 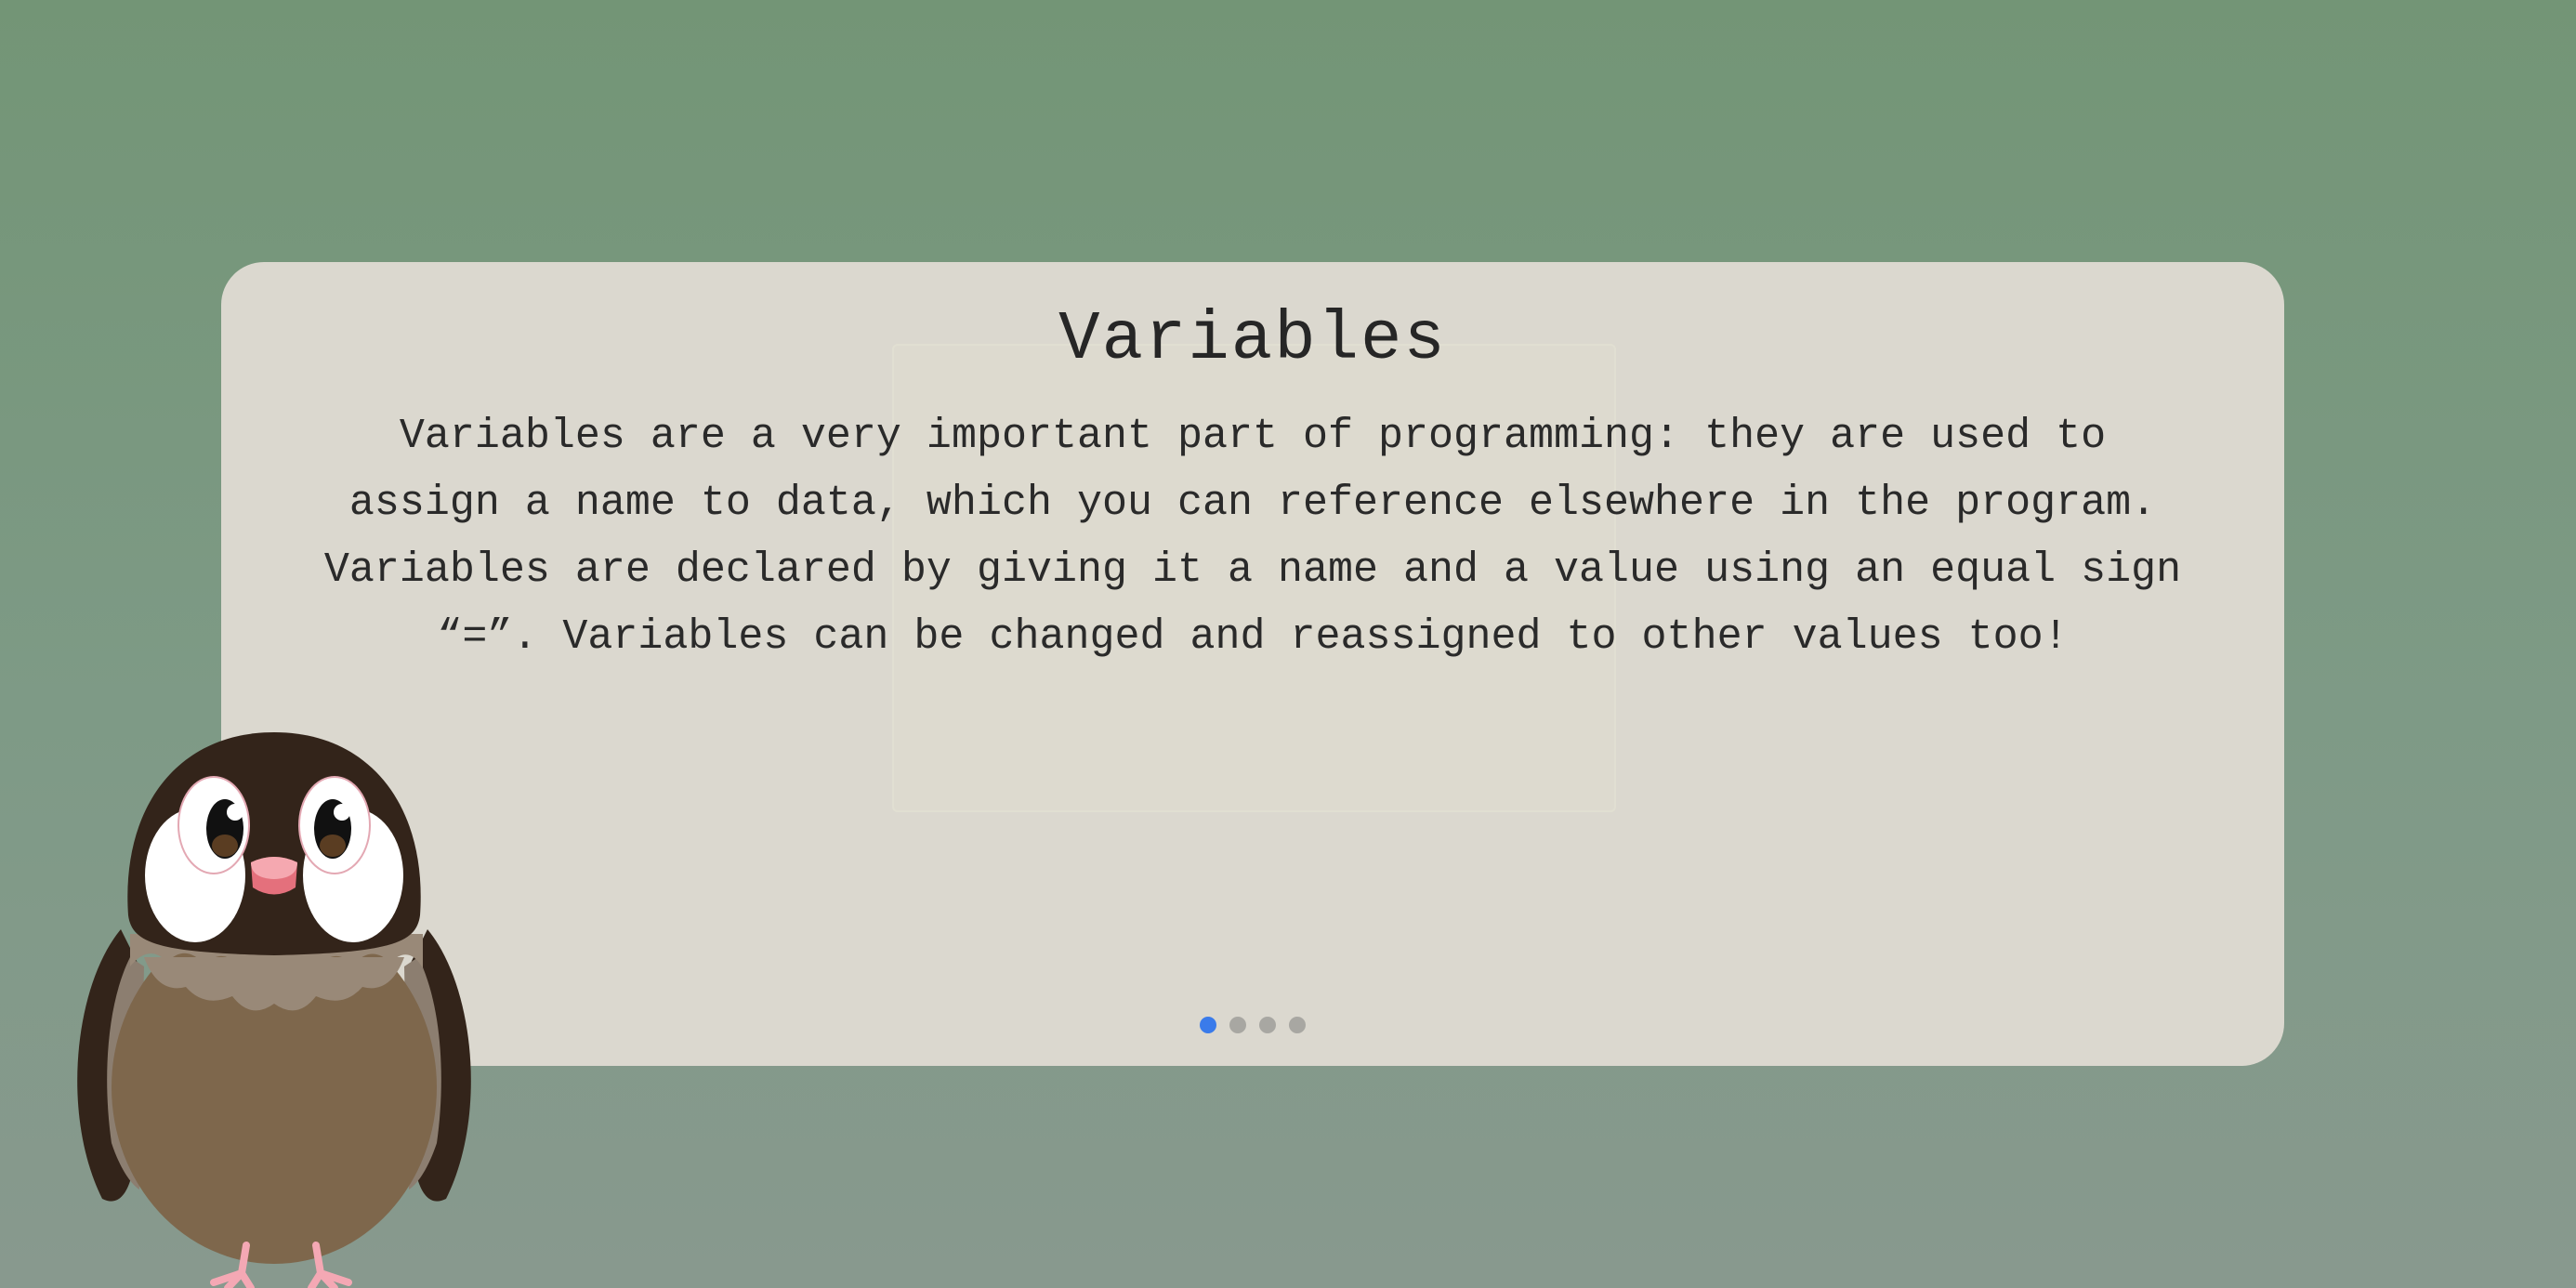 I want to click on owl-mascot-icon, so click(x=274, y=1010).